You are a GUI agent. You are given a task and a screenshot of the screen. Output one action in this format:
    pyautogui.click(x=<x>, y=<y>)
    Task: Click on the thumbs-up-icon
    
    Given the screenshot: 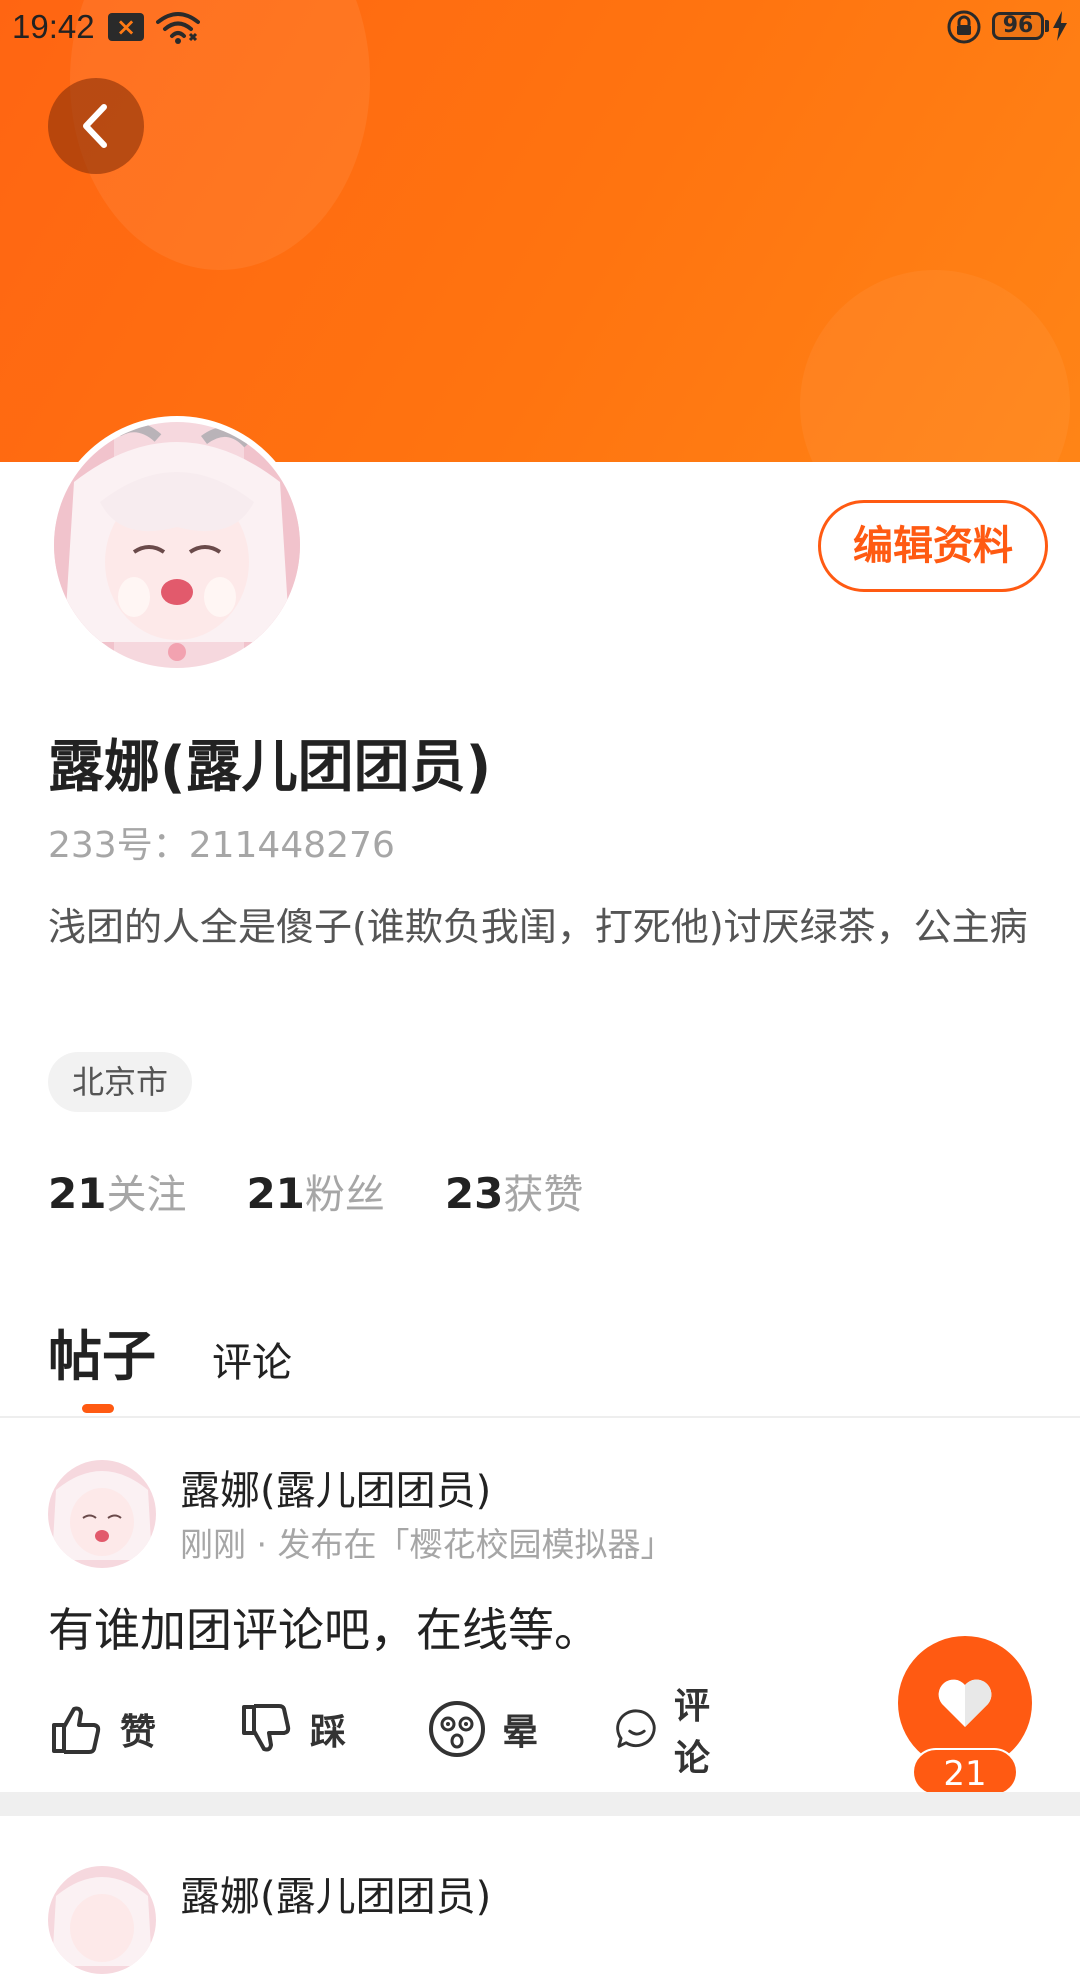 What is the action you would take?
    pyautogui.click(x=76, y=1730)
    